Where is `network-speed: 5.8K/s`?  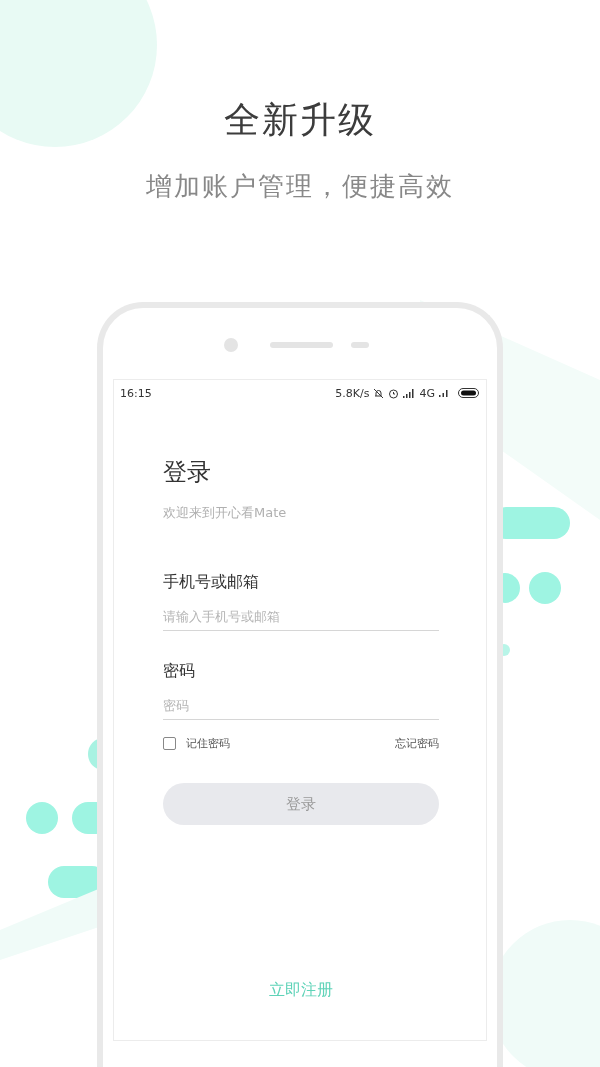
network-speed: 5.8K/s is located at coordinates (352, 393).